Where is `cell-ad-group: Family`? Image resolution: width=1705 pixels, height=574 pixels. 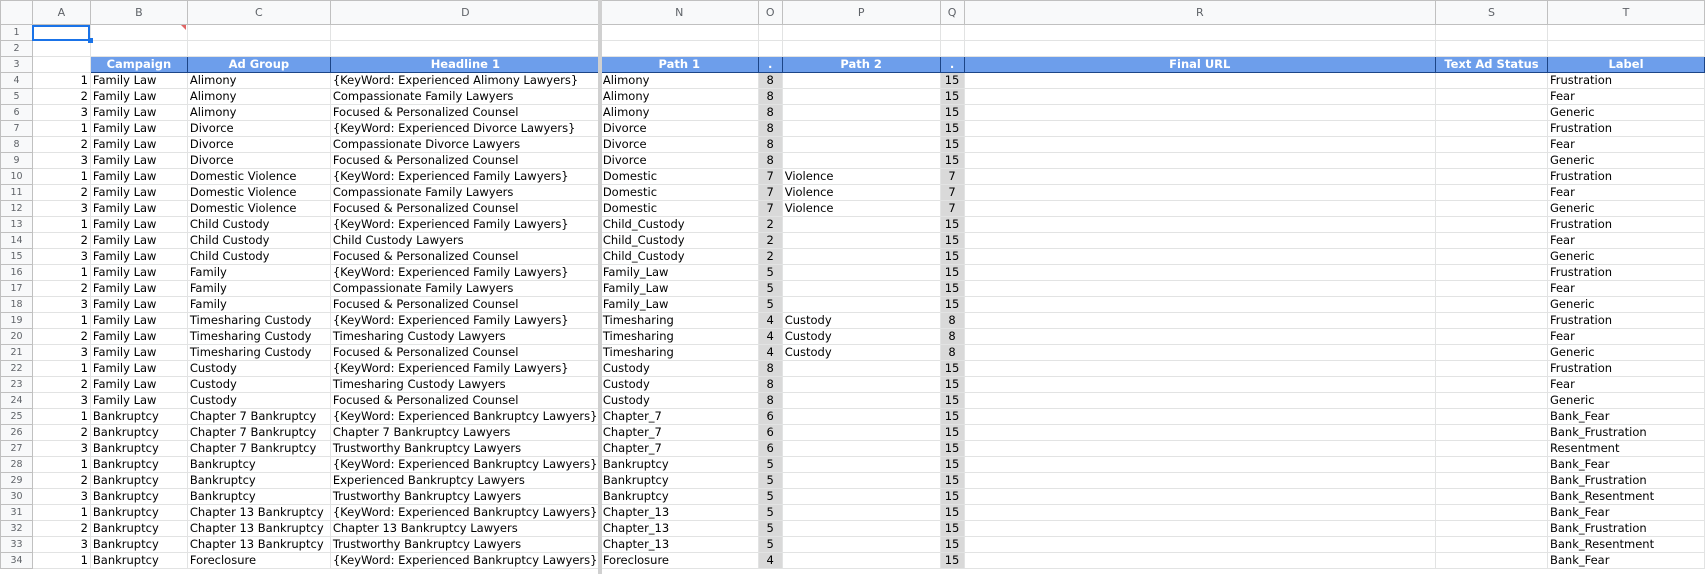
cell-ad-group: Family is located at coordinates (258, 272).